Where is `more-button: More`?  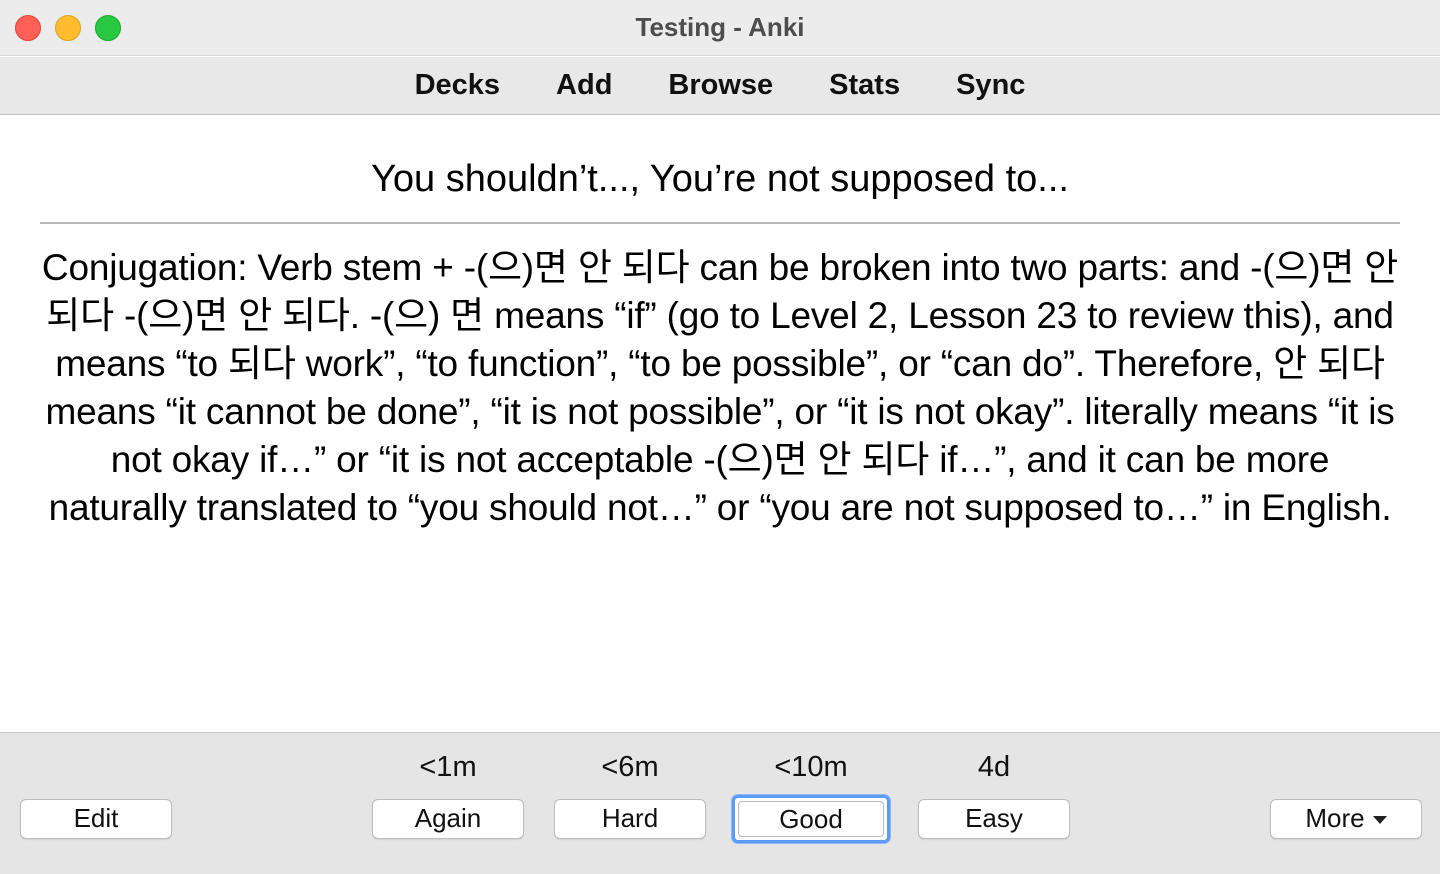
more-button: More is located at coordinates (1346, 819).